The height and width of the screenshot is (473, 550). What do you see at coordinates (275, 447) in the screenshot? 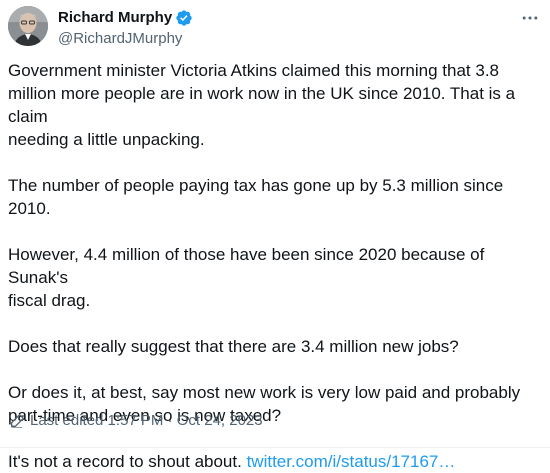
I see `divider` at bounding box center [275, 447].